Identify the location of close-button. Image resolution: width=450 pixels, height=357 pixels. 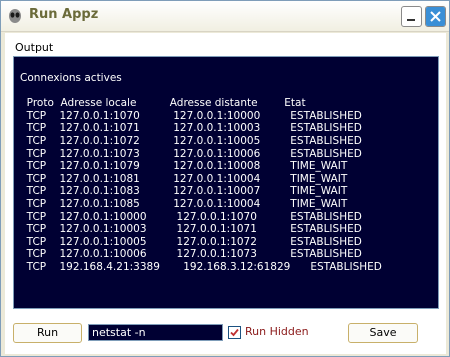
(435, 16).